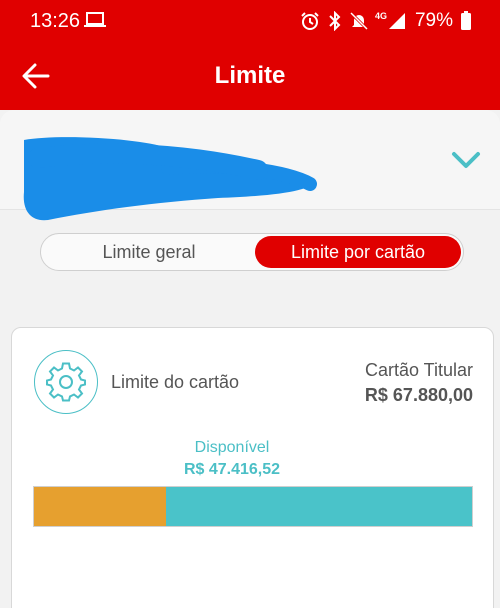  What do you see at coordinates (232, 469) in the screenshot?
I see `available-value: R$ 47.416,52` at bounding box center [232, 469].